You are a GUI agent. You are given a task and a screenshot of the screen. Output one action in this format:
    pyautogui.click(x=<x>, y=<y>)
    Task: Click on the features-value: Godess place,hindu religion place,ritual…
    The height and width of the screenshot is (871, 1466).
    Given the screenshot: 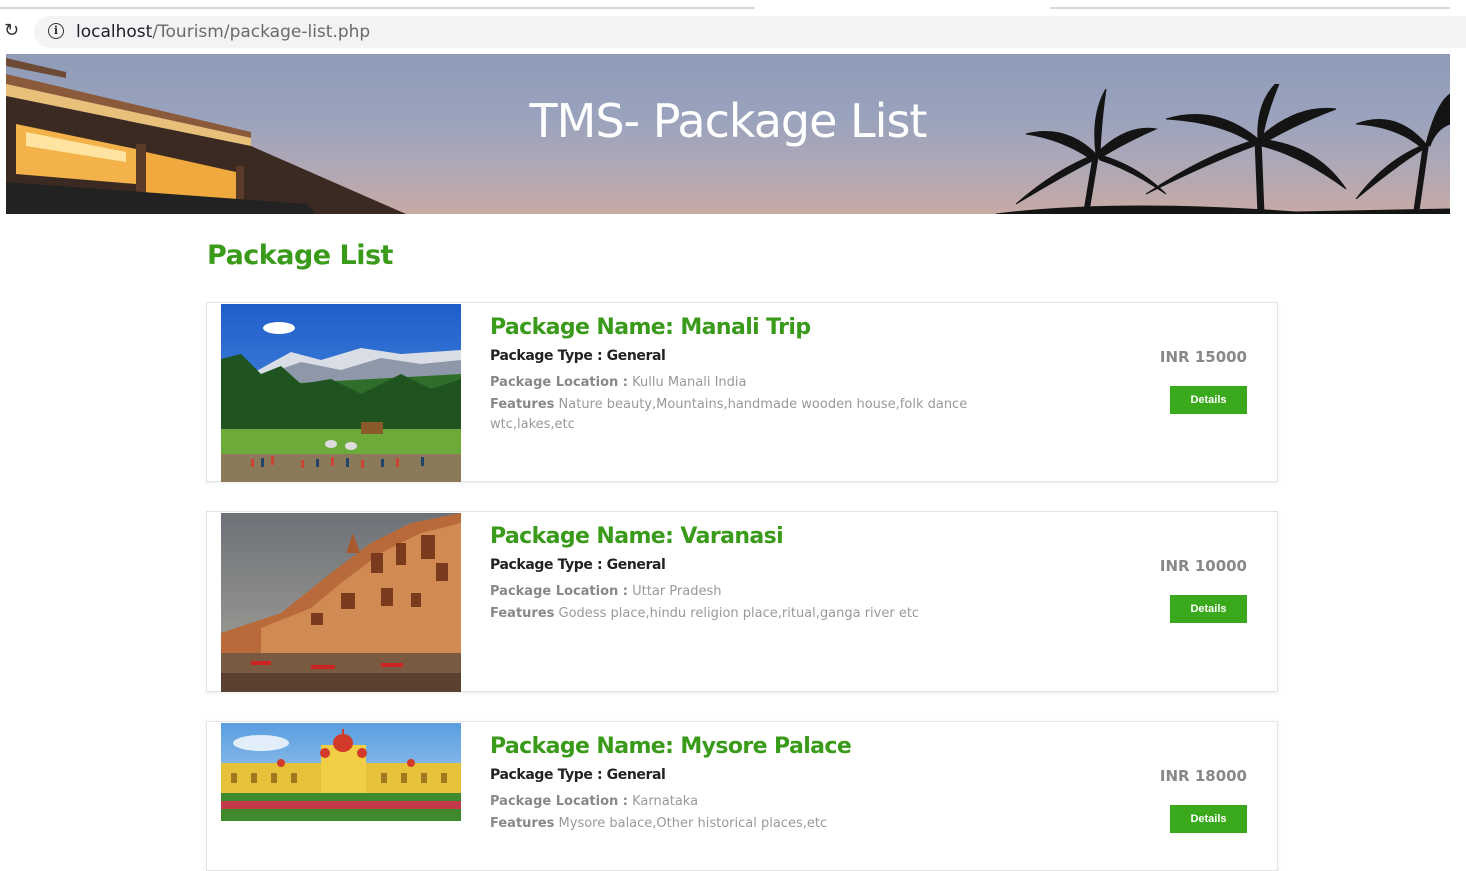 What is the action you would take?
    pyautogui.click(x=739, y=613)
    